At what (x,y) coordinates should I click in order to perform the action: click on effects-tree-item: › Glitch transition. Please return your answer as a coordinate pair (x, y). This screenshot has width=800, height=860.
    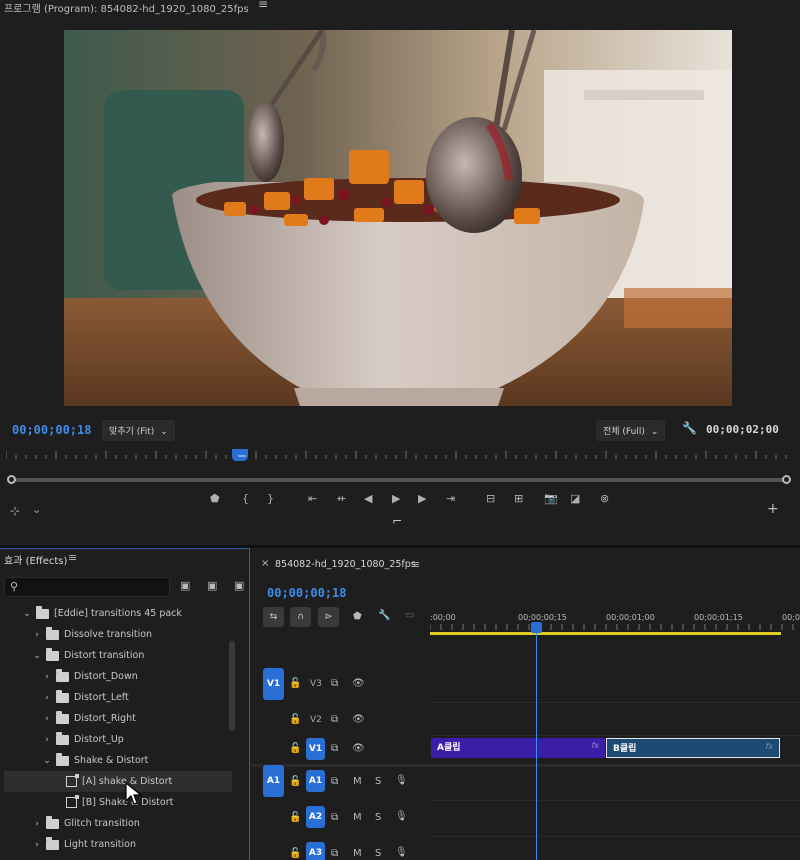
    Looking at the image, I should click on (118, 823).